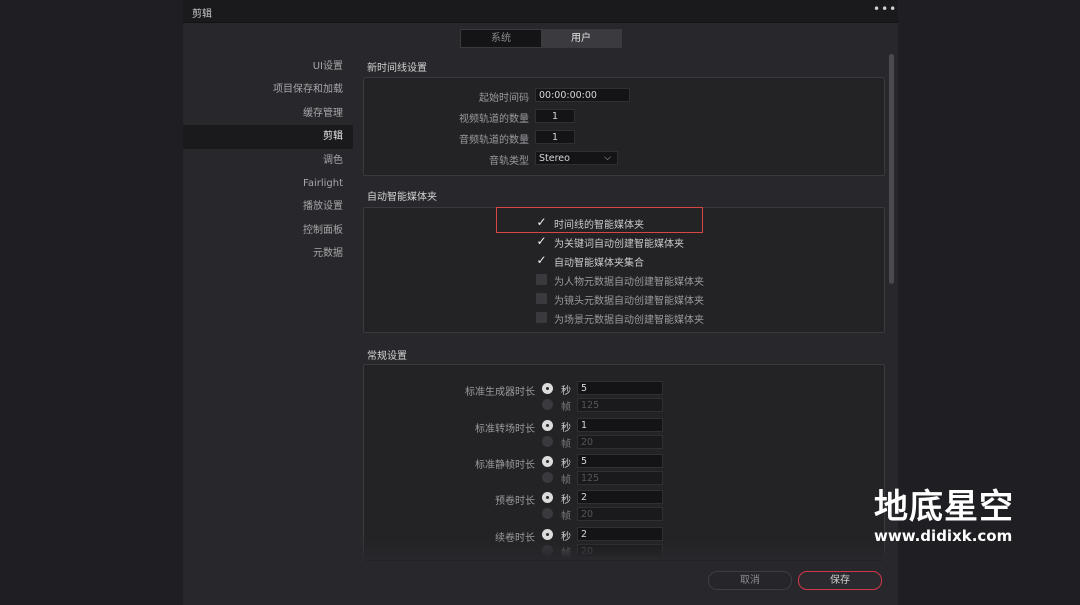 The width and height of the screenshot is (1080, 605). I want to click on smart-bin-keywords-label: 为关键词自动创建智能媒体夹, so click(619, 244).